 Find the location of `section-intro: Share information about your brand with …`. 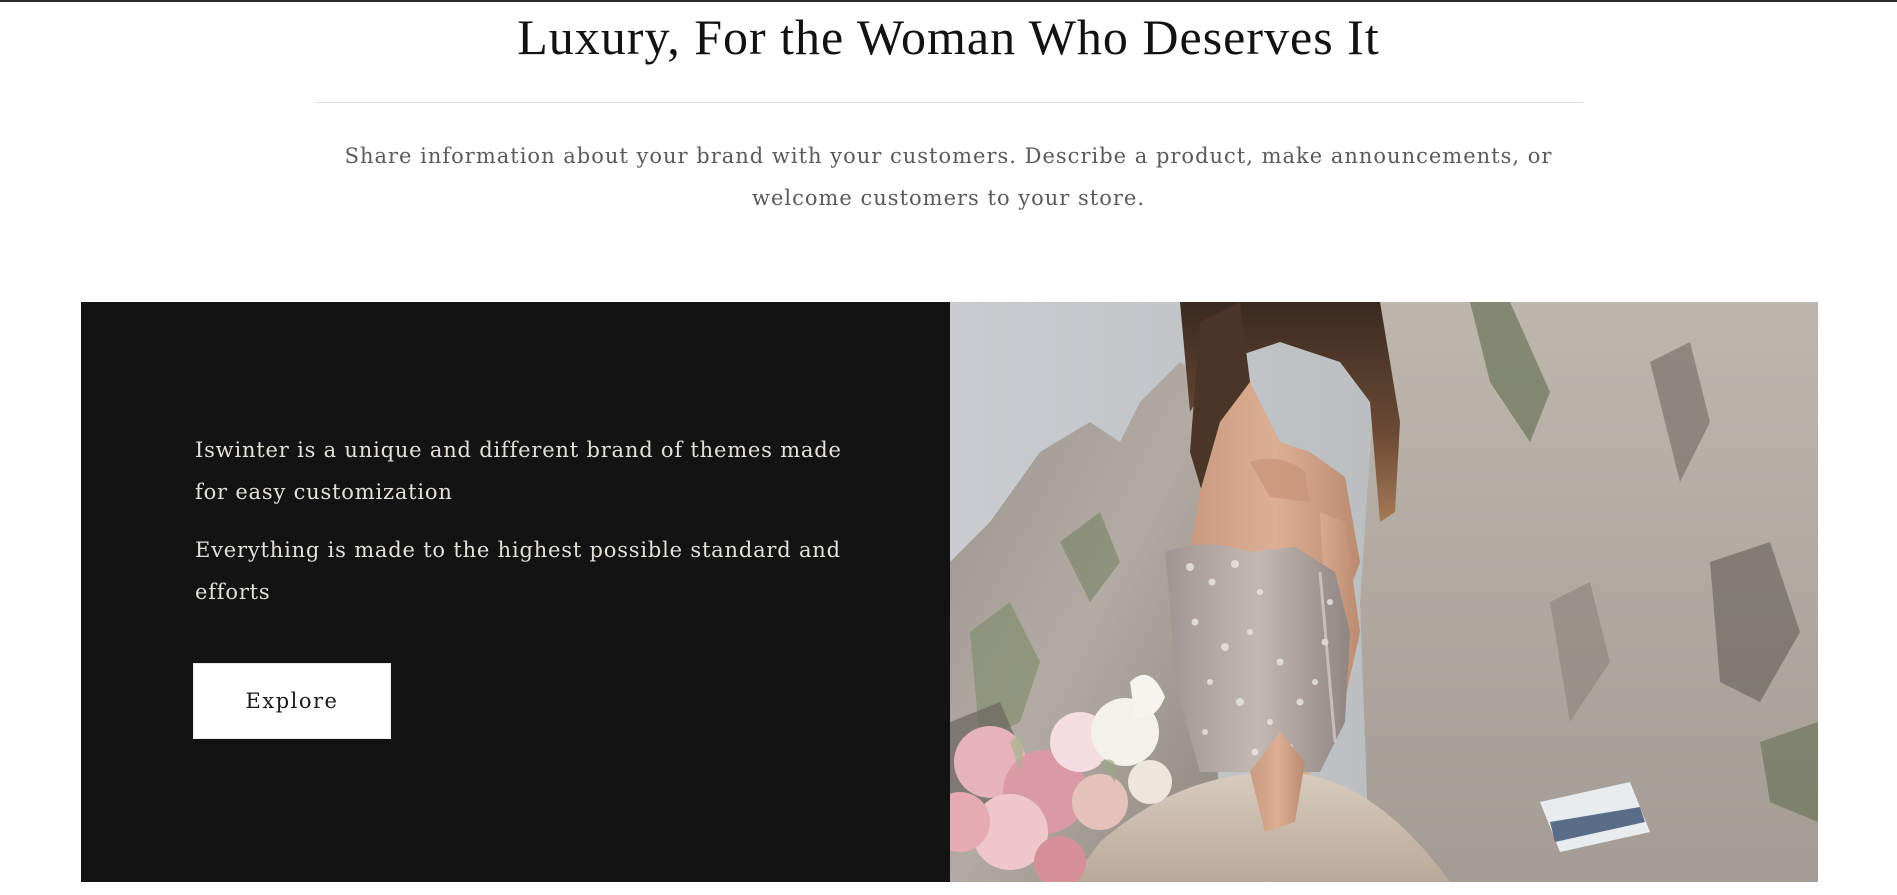

section-intro: Share information about your brand with … is located at coordinates (948, 177).